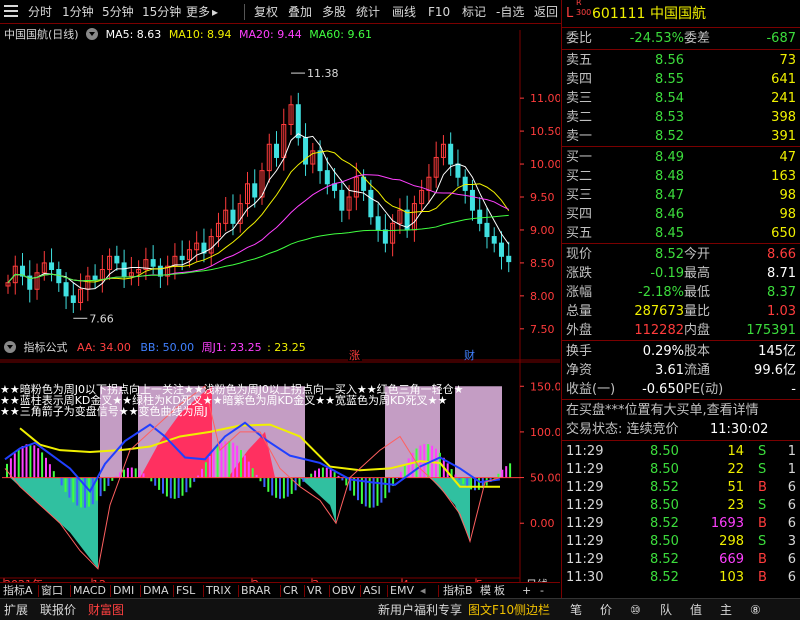 This screenshot has width=800, height=620. What do you see at coordinates (499, 591) in the screenshot?
I see `tab-ban: 板` at bounding box center [499, 591].